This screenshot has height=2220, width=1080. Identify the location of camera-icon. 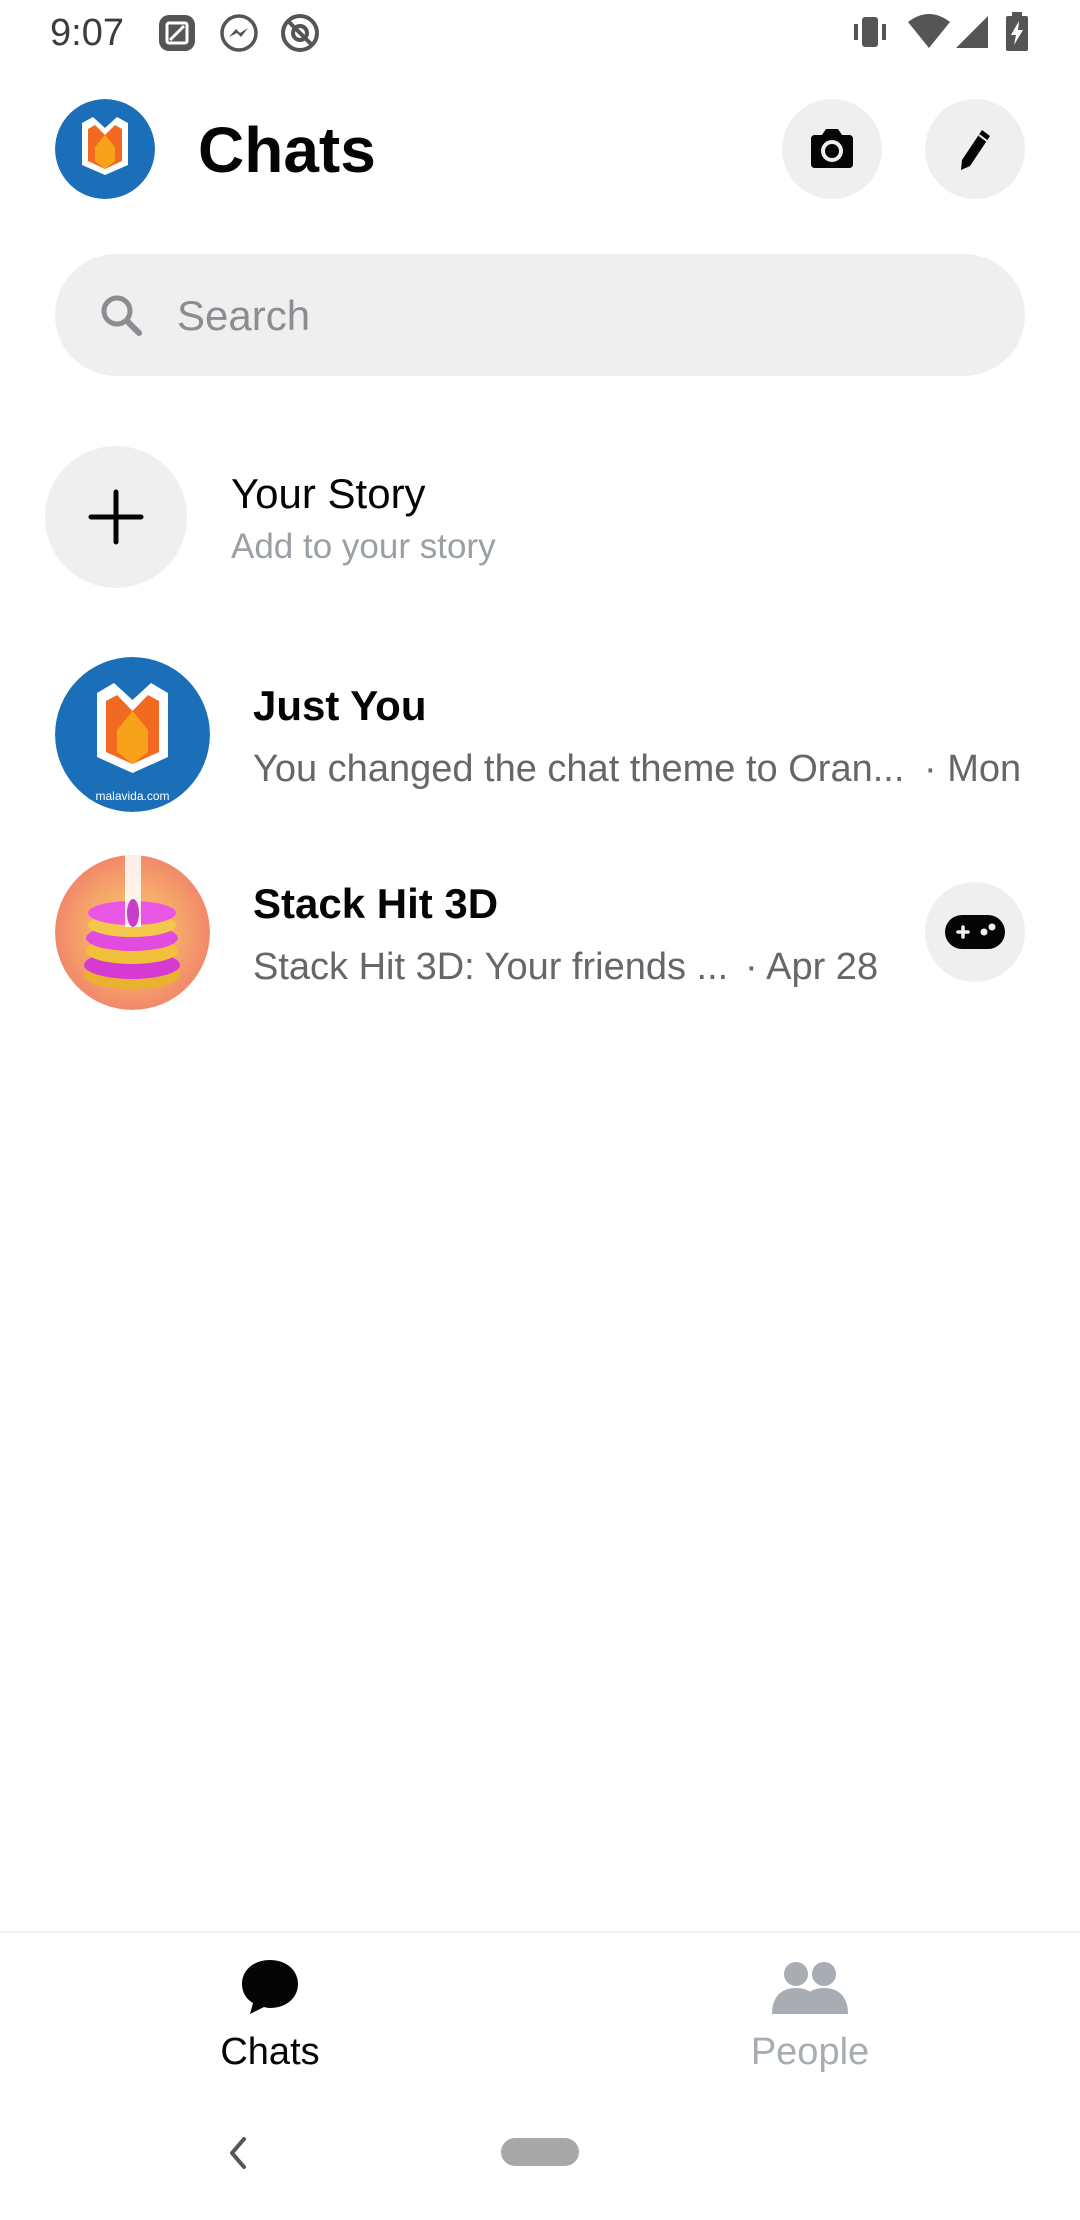
(832, 148).